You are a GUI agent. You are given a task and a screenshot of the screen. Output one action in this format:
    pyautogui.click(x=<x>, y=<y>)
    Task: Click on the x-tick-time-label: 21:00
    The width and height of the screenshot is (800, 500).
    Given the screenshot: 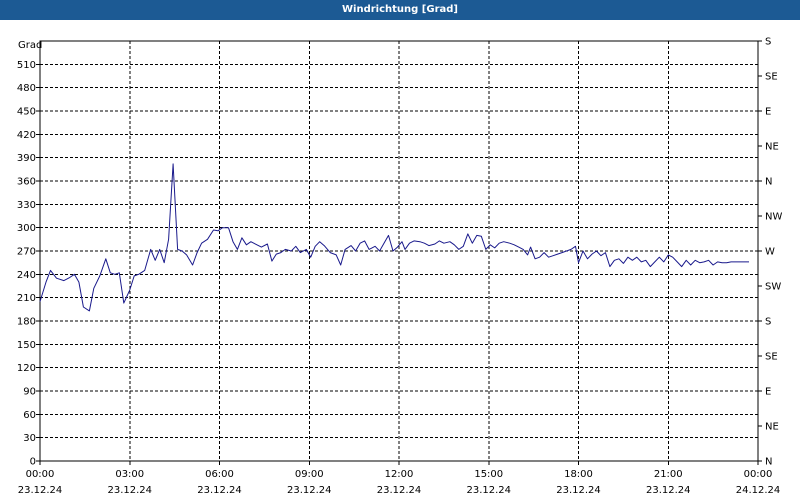 What is the action you would take?
    pyautogui.click(x=668, y=474)
    